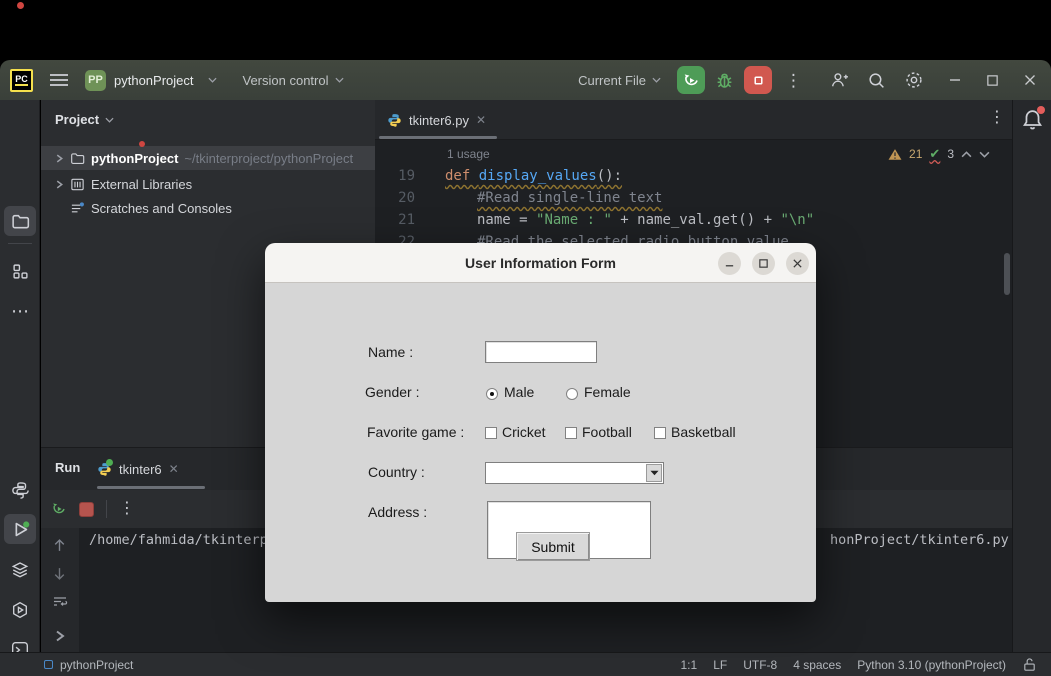  Describe the element at coordinates (59, 573) in the screenshot. I see `arrow-down-icon` at that location.